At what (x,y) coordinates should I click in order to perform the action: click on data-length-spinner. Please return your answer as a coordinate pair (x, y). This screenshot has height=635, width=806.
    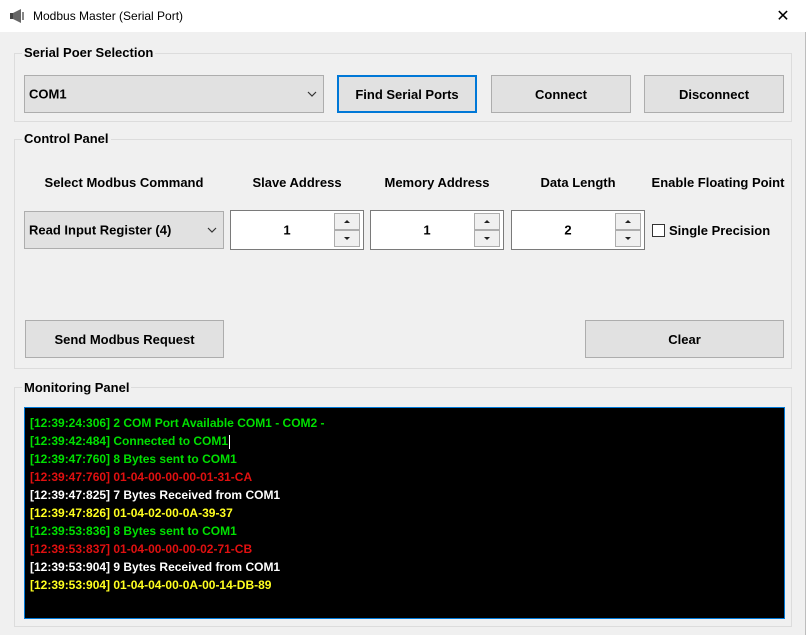
    Looking at the image, I should click on (629, 230).